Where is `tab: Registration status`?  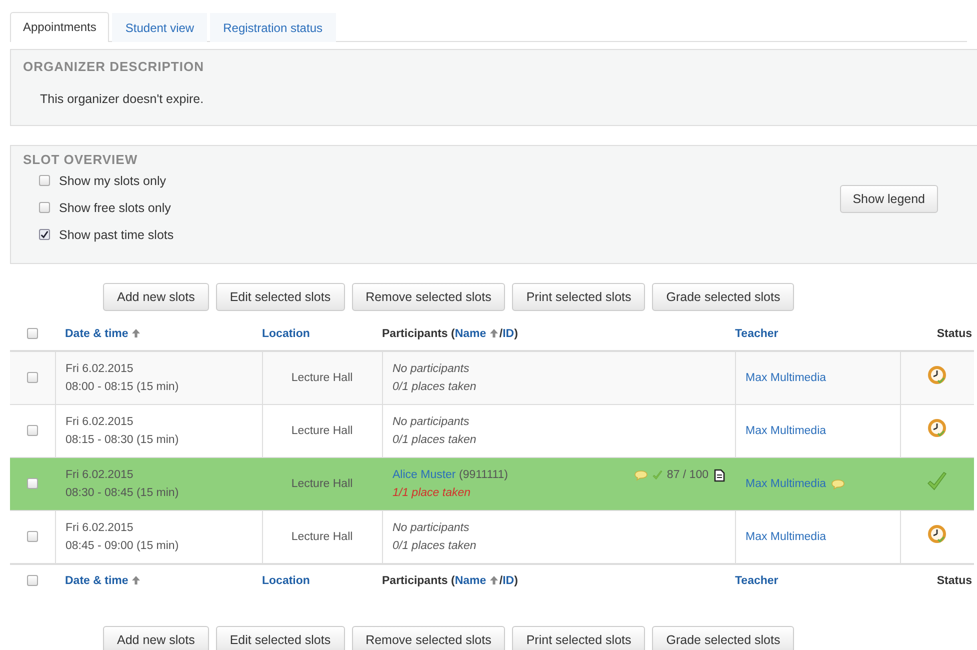 tab: Registration status is located at coordinates (273, 27).